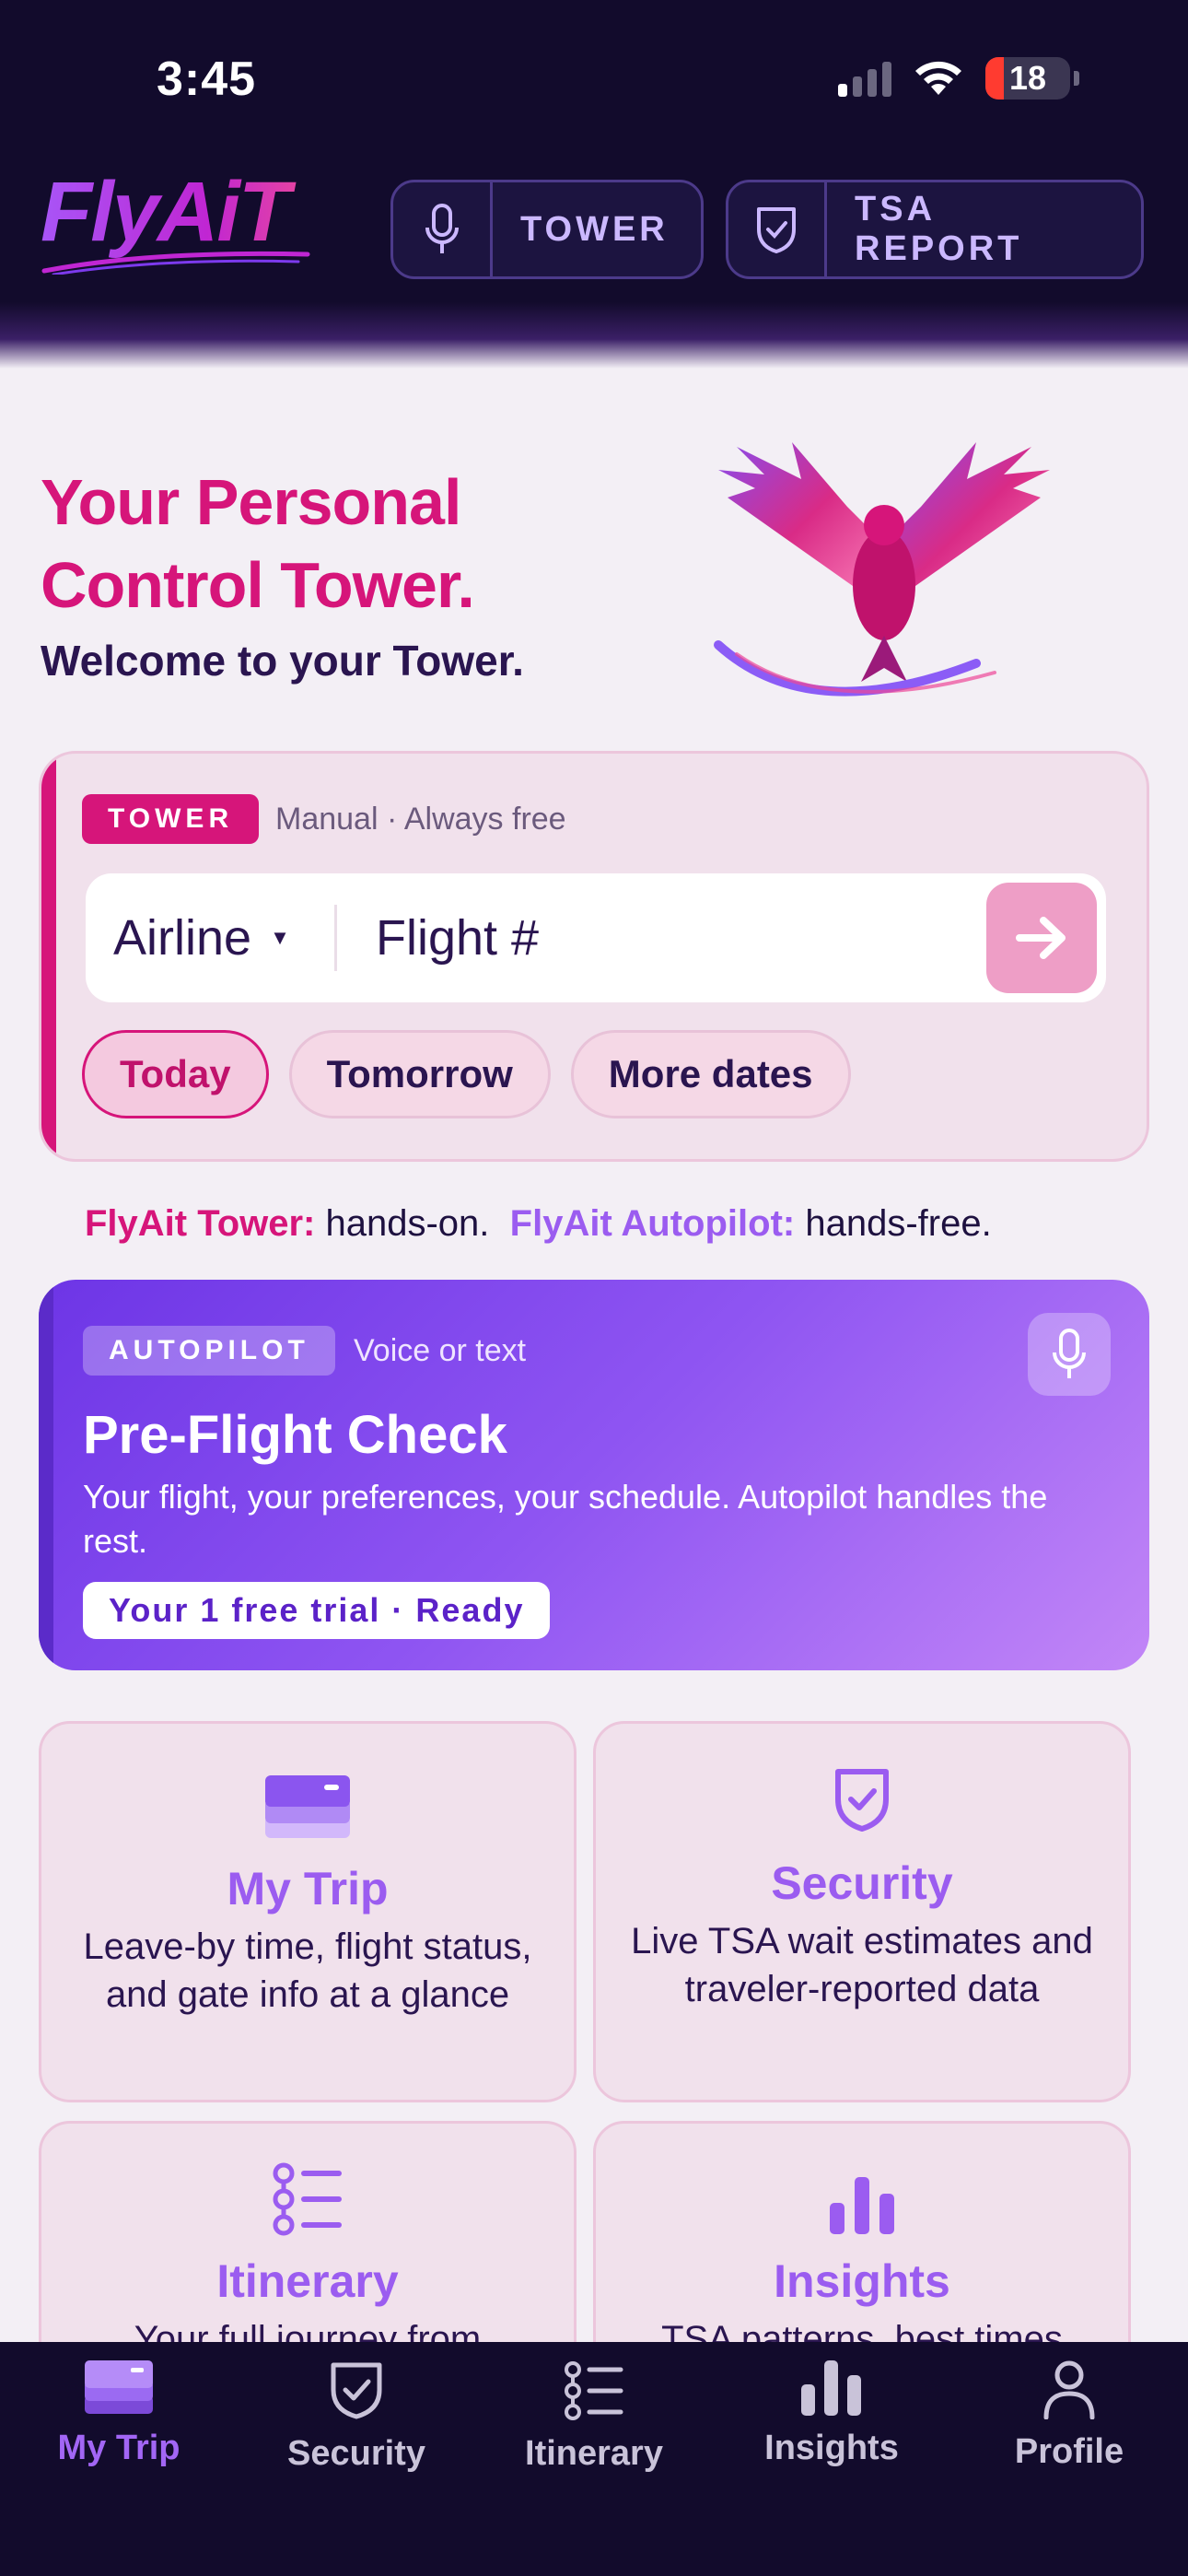 This screenshot has height=2576, width=1188. I want to click on tab-profile: Profile, so click(1069, 2459).